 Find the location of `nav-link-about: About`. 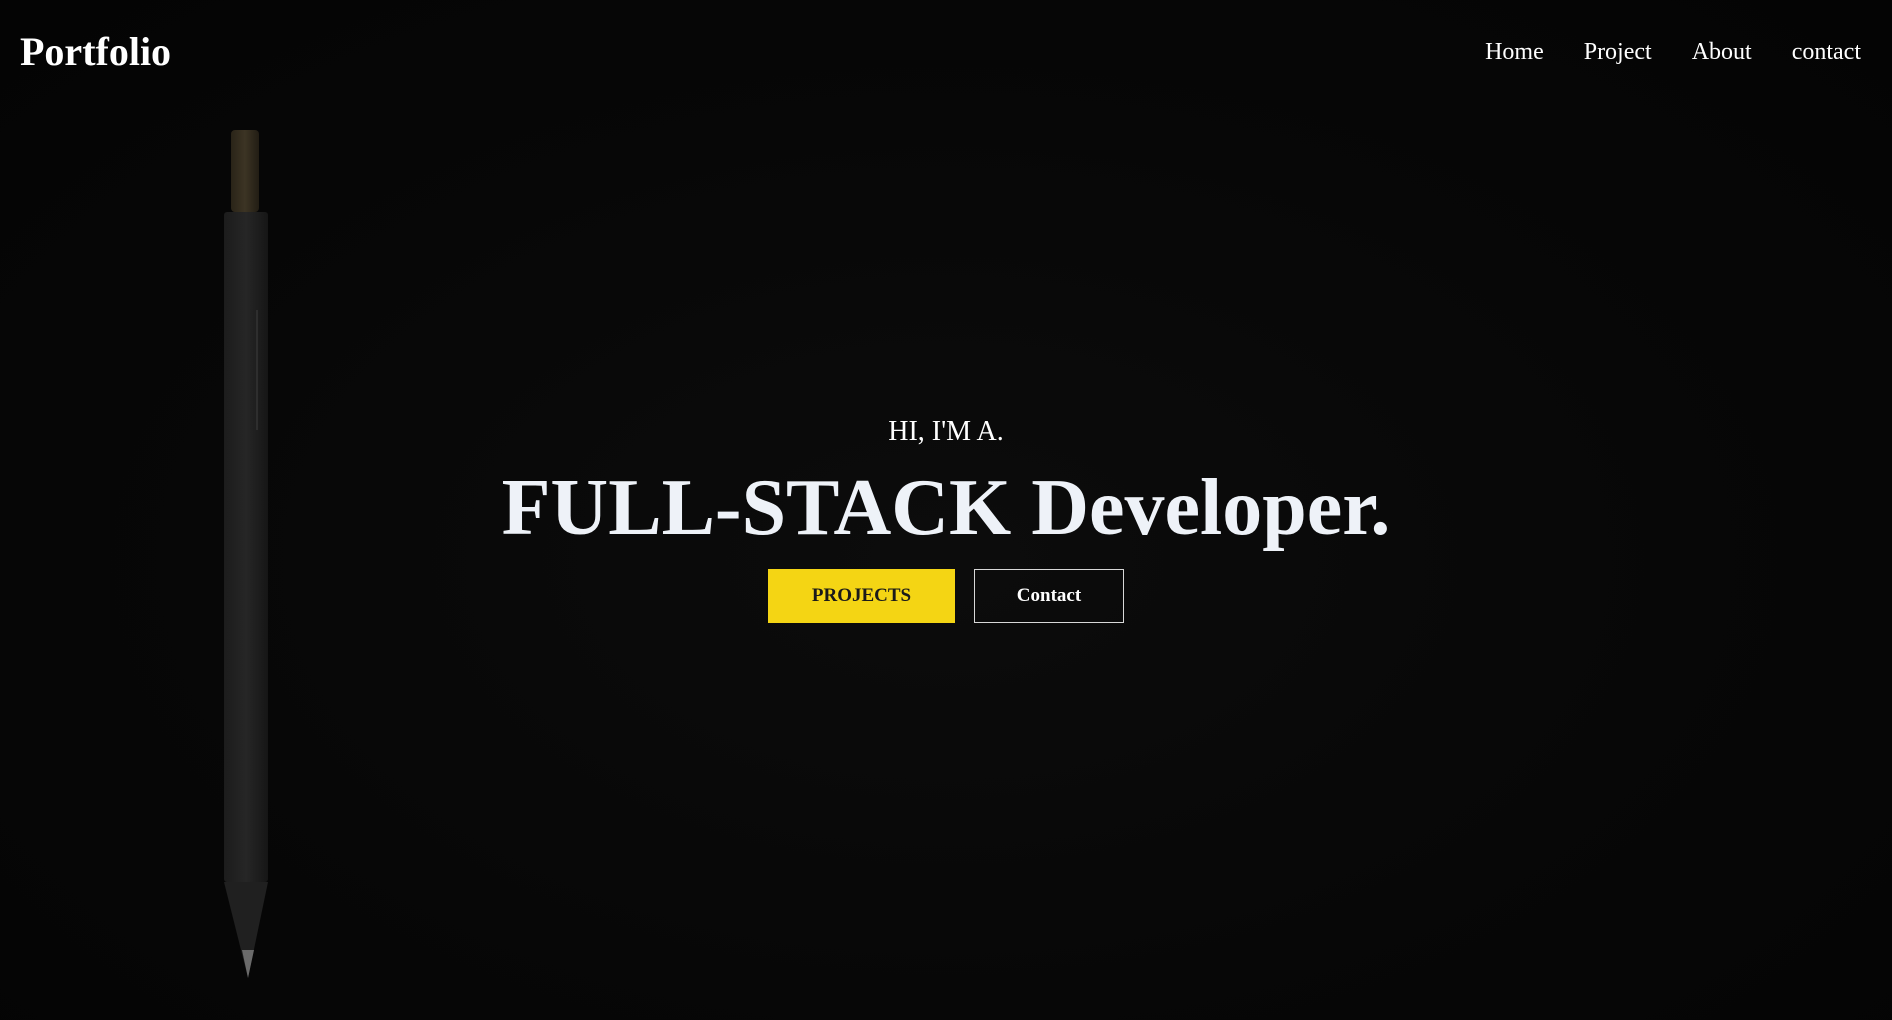

nav-link-about: About is located at coordinates (1722, 52).